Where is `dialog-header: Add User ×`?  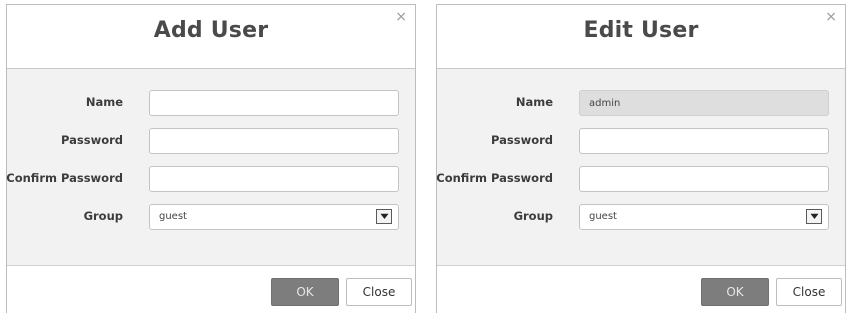
dialog-header: Add User × is located at coordinates (211, 37).